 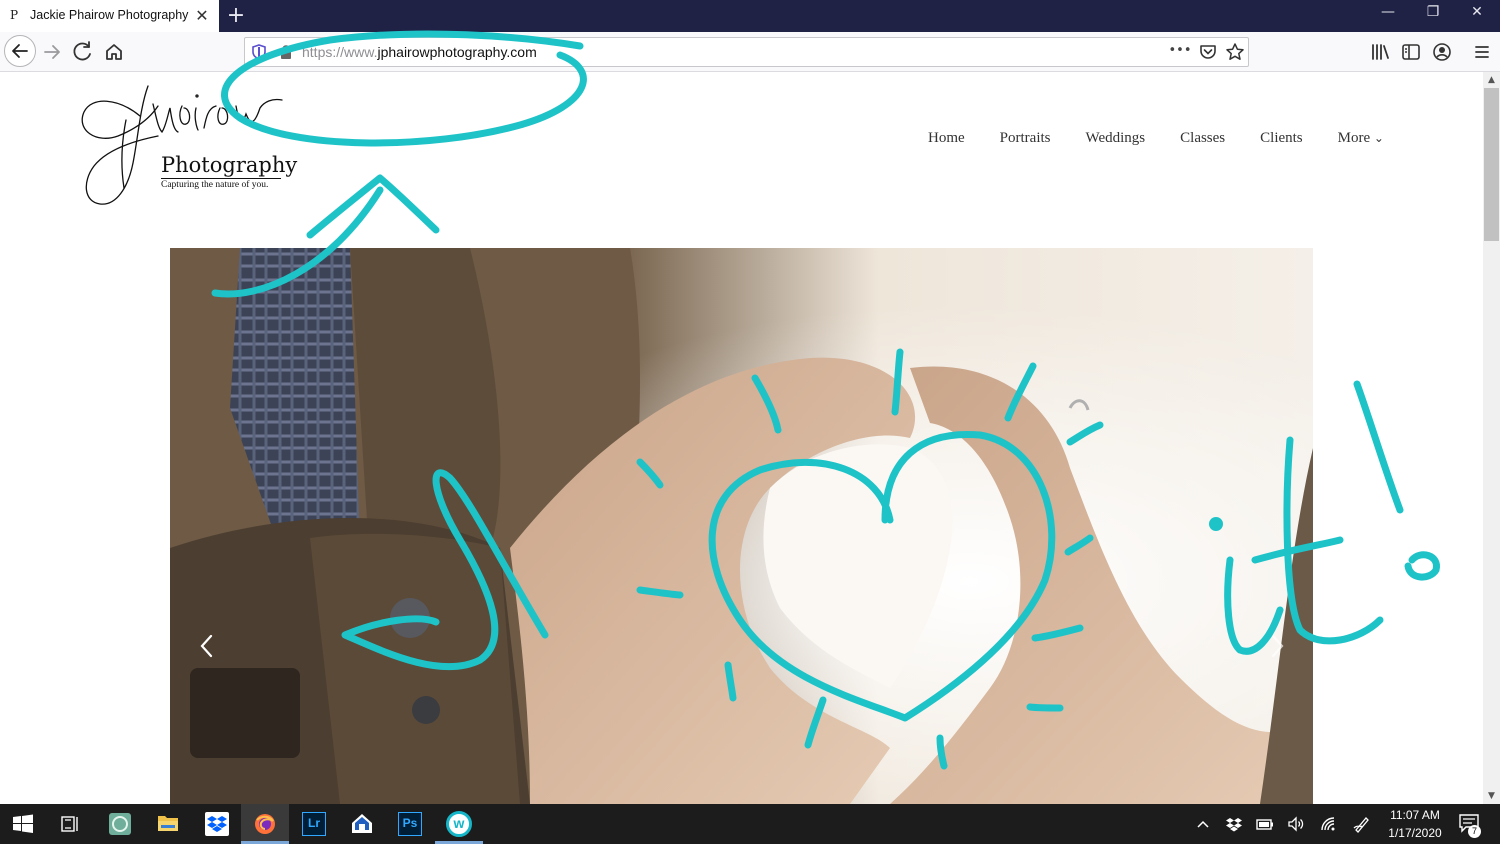 What do you see at coordinates (286, 52) in the screenshot?
I see `lock-icon` at bounding box center [286, 52].